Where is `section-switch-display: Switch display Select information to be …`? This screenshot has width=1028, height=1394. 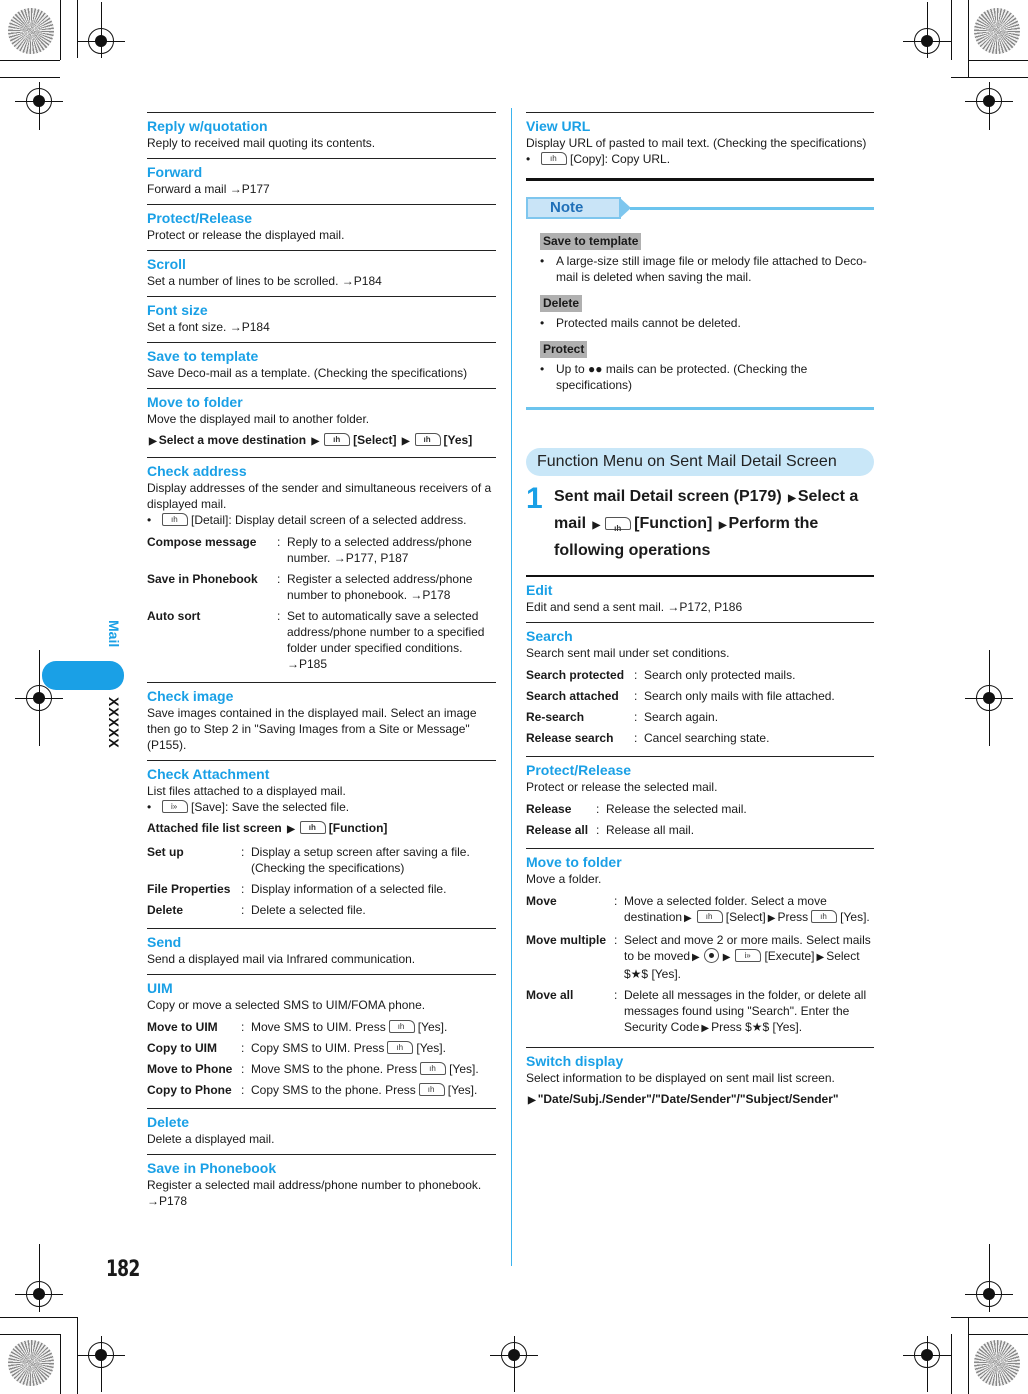 section-switch-display: Switch display Select information to be … is located at coordinates (700, 1081).